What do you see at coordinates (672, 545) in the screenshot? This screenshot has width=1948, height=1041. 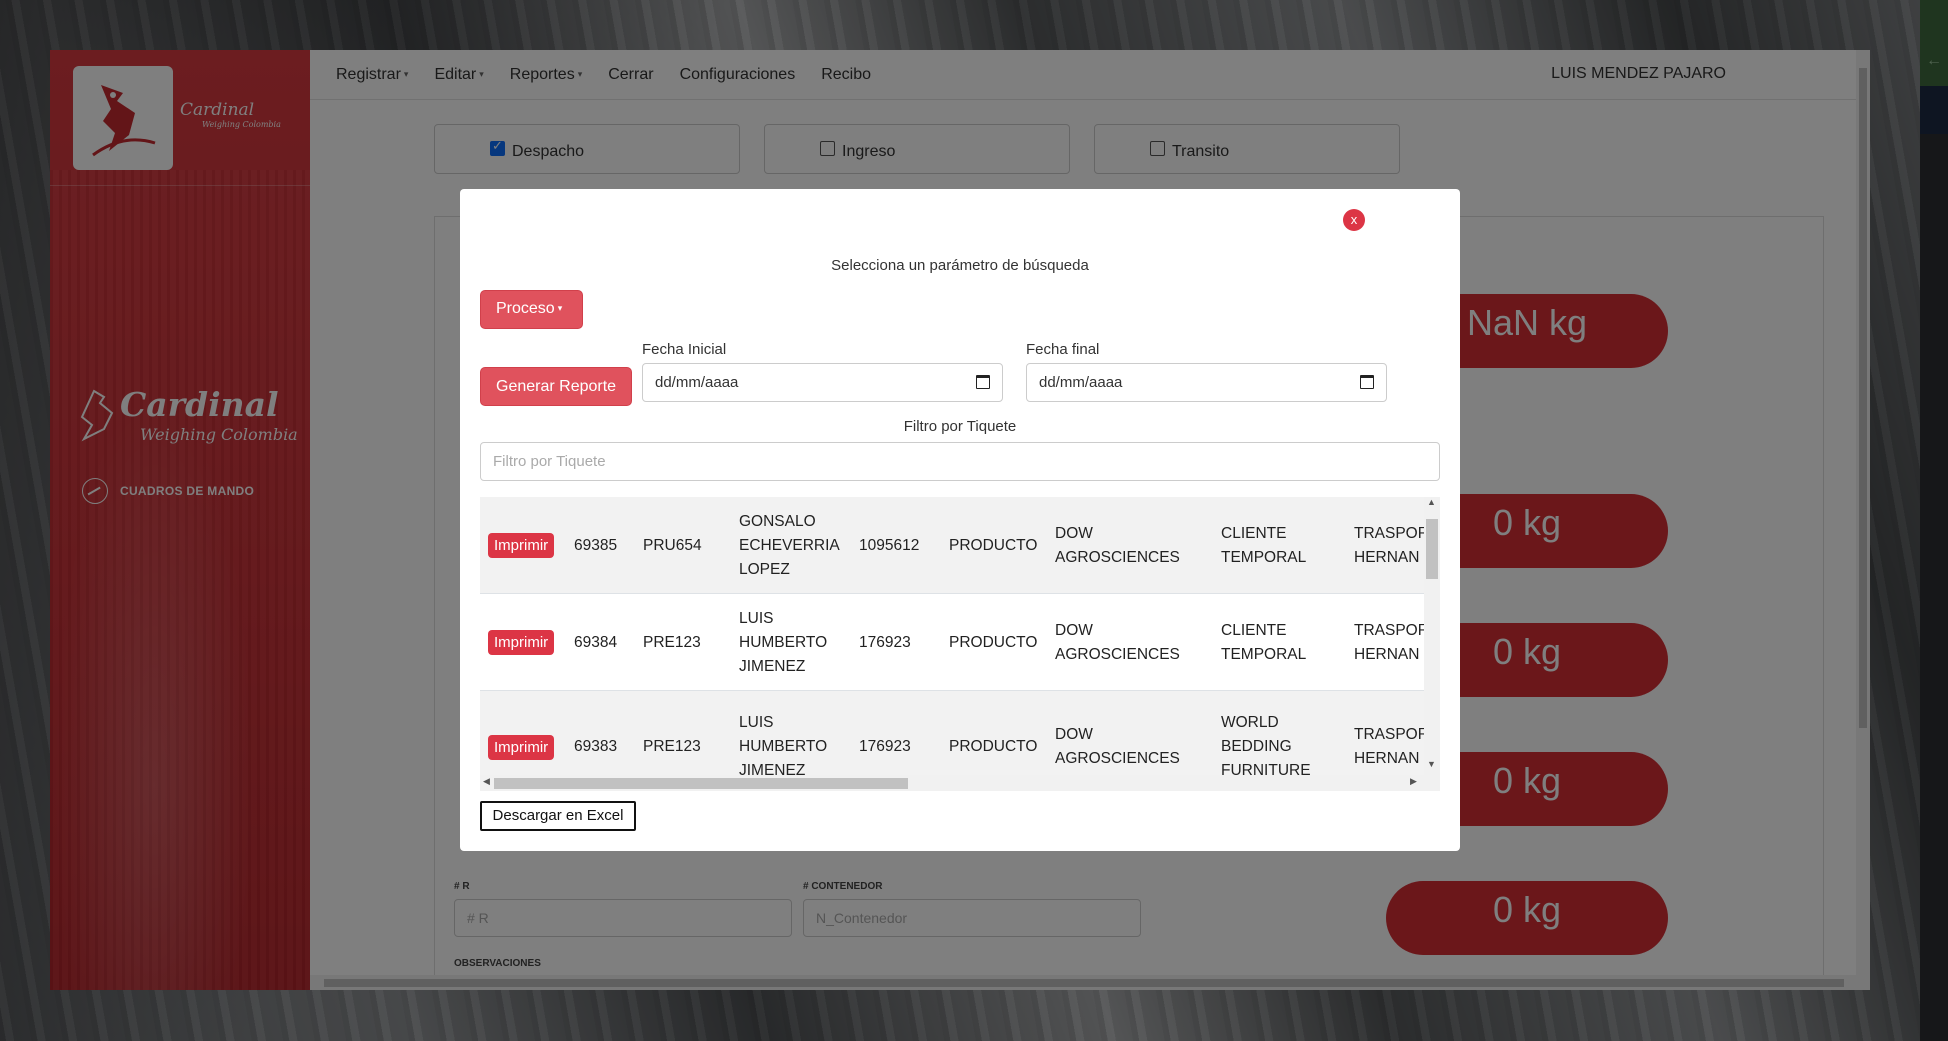 I see `cell-plate: PRU654` at bounding box center [672, 545].